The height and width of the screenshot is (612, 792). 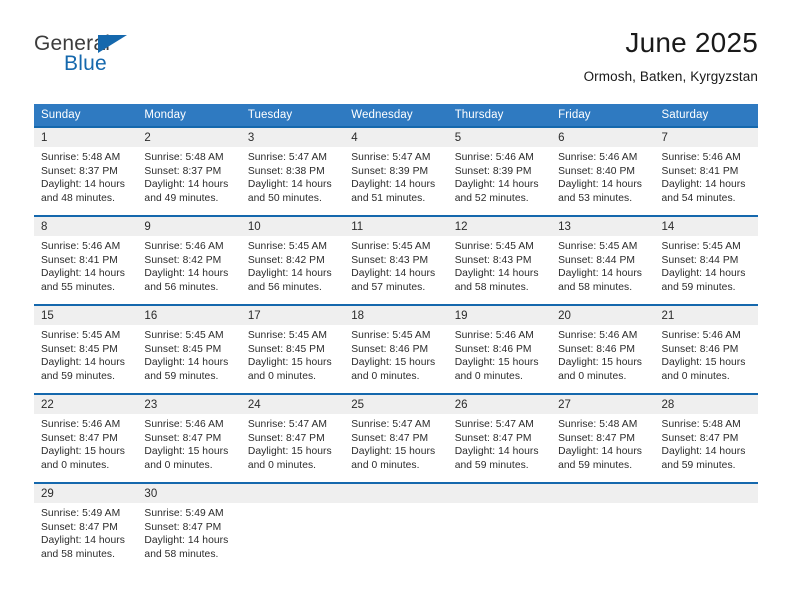 What do you see at coordinates (189, 315) in the screenshot?
I see `day-number: 16` at bounding box center [189, 315].